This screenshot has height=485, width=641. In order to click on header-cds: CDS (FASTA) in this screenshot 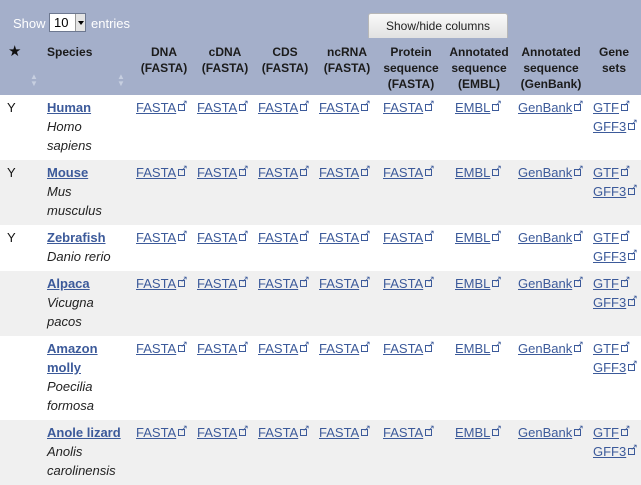, I will do `click(285, 60)`.